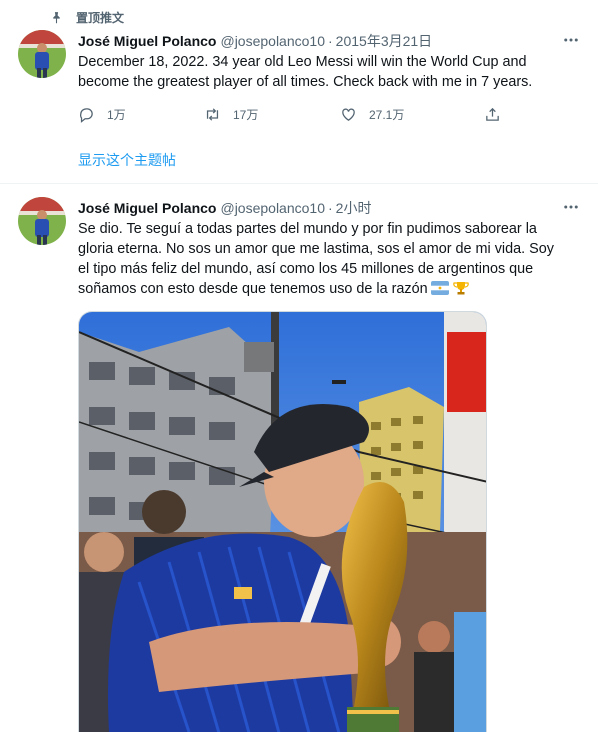  I want to click on like-count: 27.1万, so click(387, 114).